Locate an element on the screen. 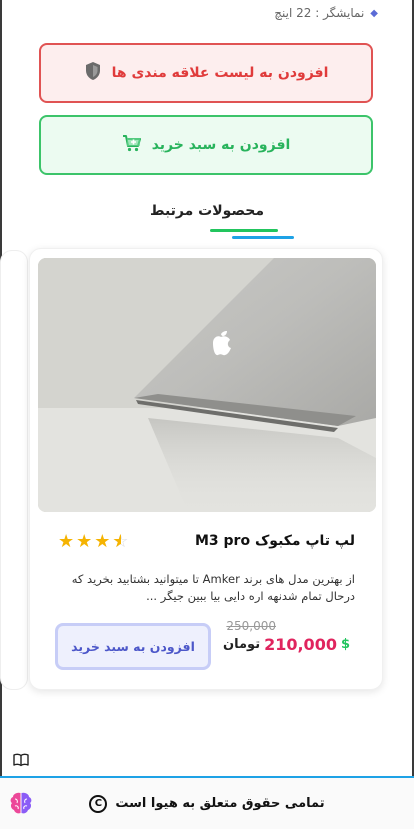 The height and width of the screenshot is (829, 414). old-price: 250,000 is located at coordinates (251, 626).